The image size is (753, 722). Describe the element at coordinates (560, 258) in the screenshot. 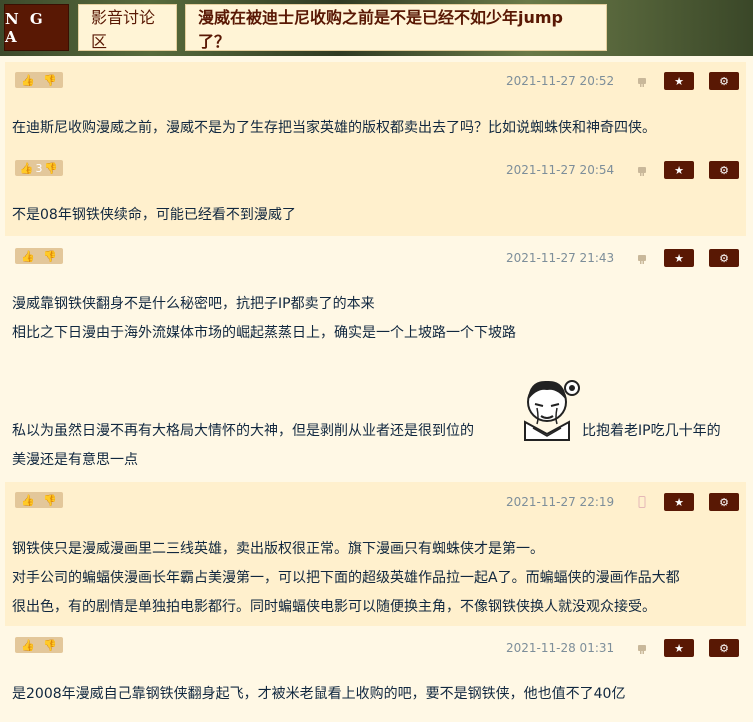

I see `post-time: 2021-11-27 21:43` at that location.